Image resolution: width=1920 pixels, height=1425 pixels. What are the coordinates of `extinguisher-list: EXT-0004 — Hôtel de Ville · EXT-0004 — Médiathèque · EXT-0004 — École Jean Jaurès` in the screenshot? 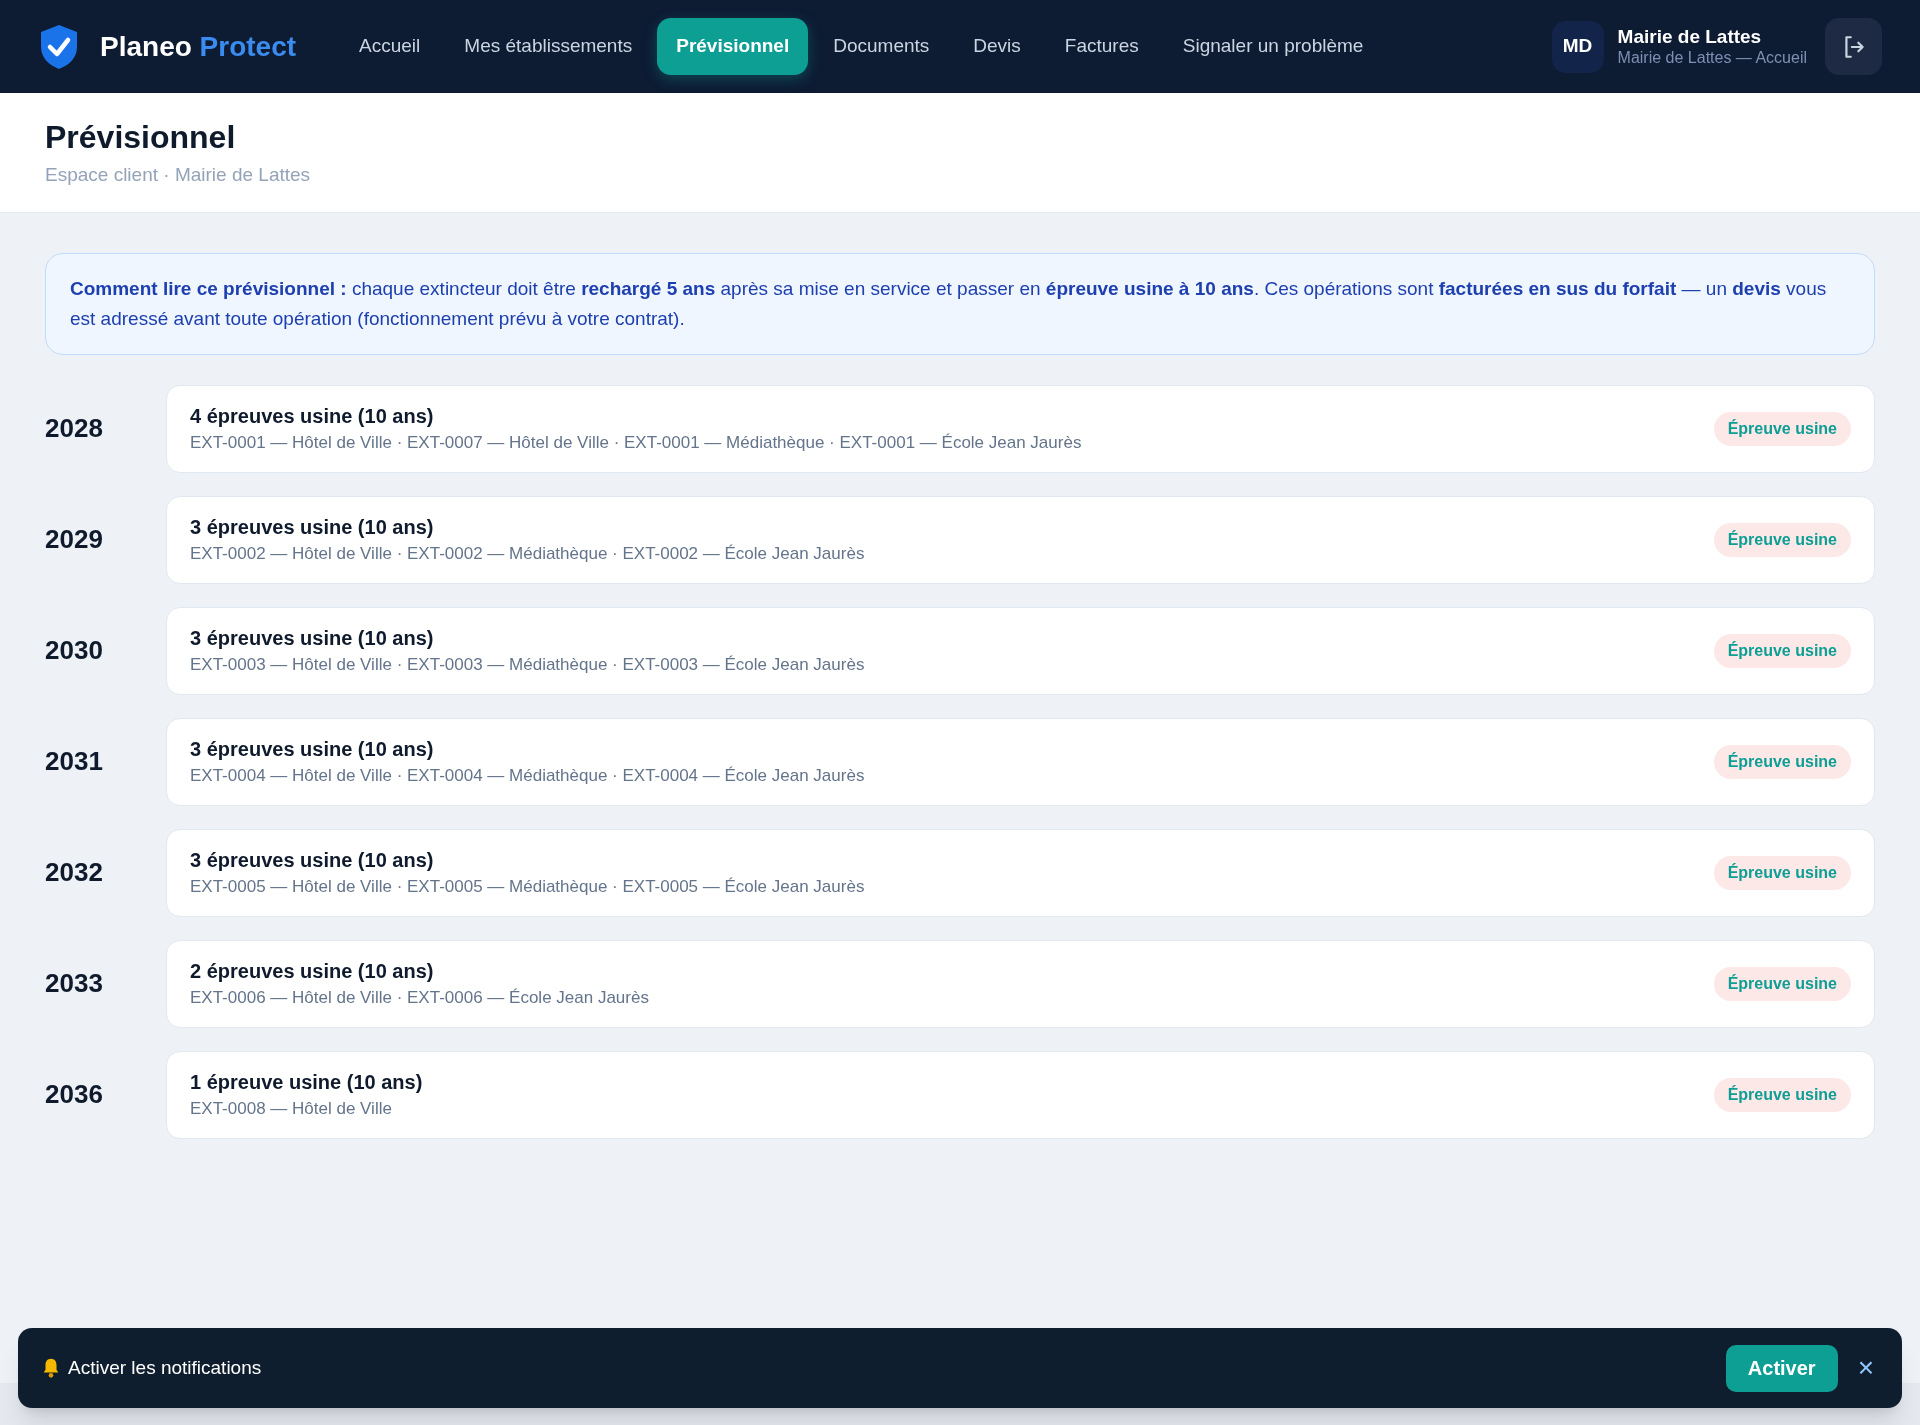 It's located at (527, 775).